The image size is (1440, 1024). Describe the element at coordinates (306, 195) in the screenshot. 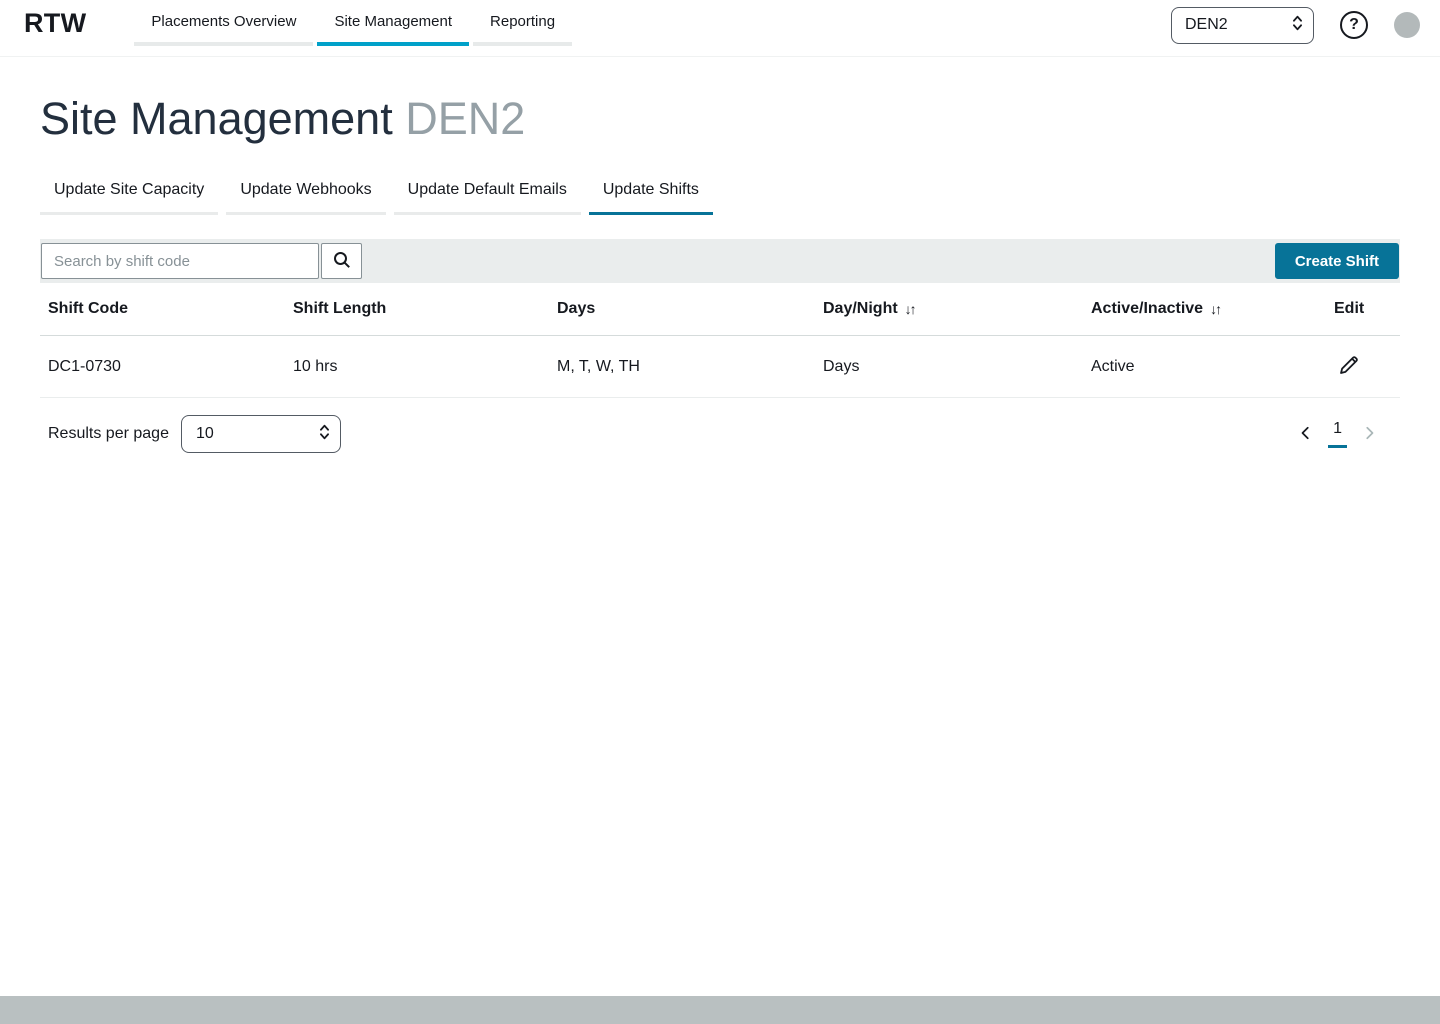

I see `tab-update-webhooks: Update Webhooks` at that location.